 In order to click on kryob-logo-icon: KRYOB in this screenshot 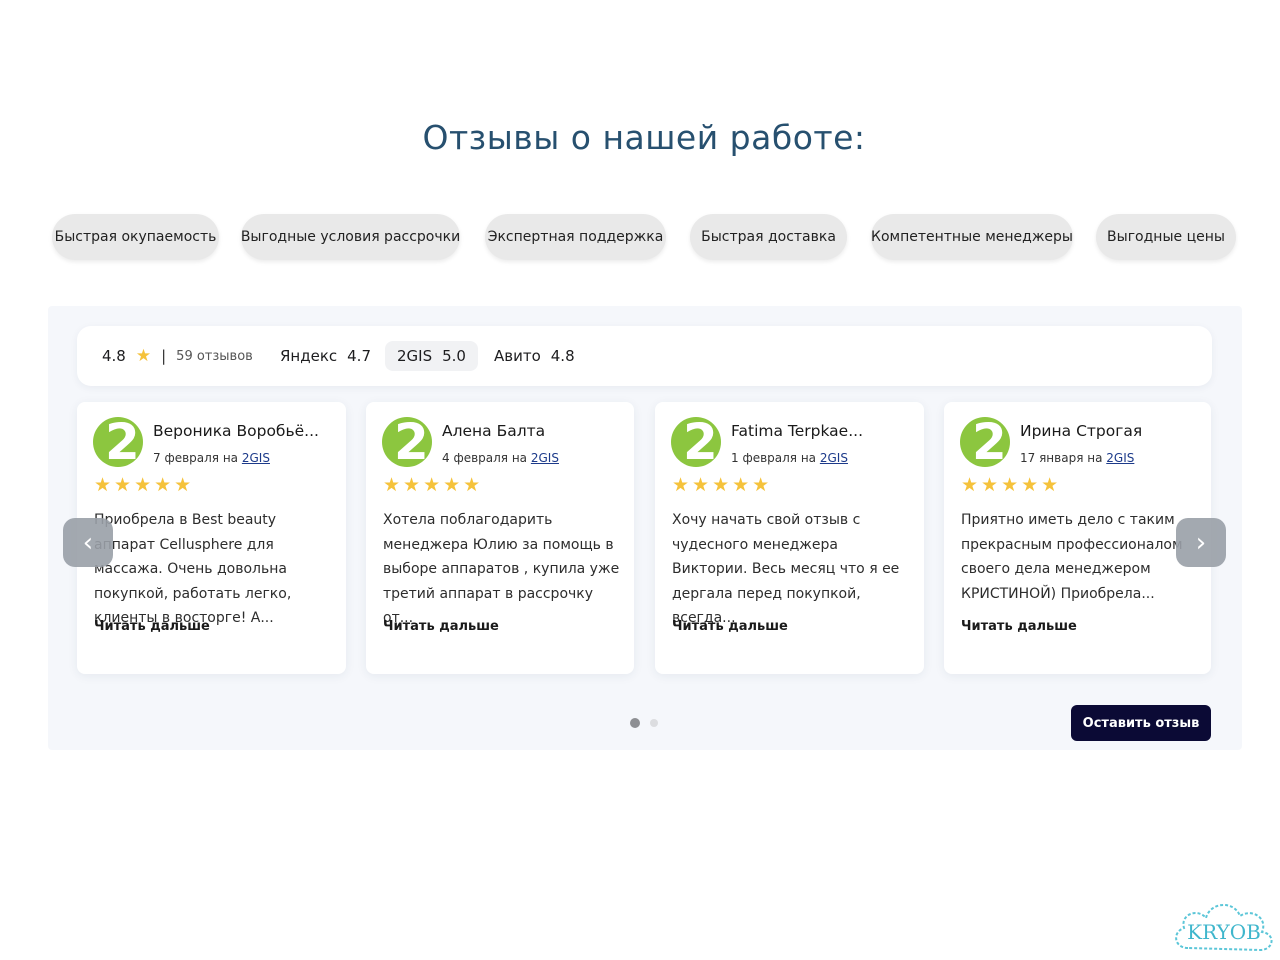, I will do `click(1224, 928)`.